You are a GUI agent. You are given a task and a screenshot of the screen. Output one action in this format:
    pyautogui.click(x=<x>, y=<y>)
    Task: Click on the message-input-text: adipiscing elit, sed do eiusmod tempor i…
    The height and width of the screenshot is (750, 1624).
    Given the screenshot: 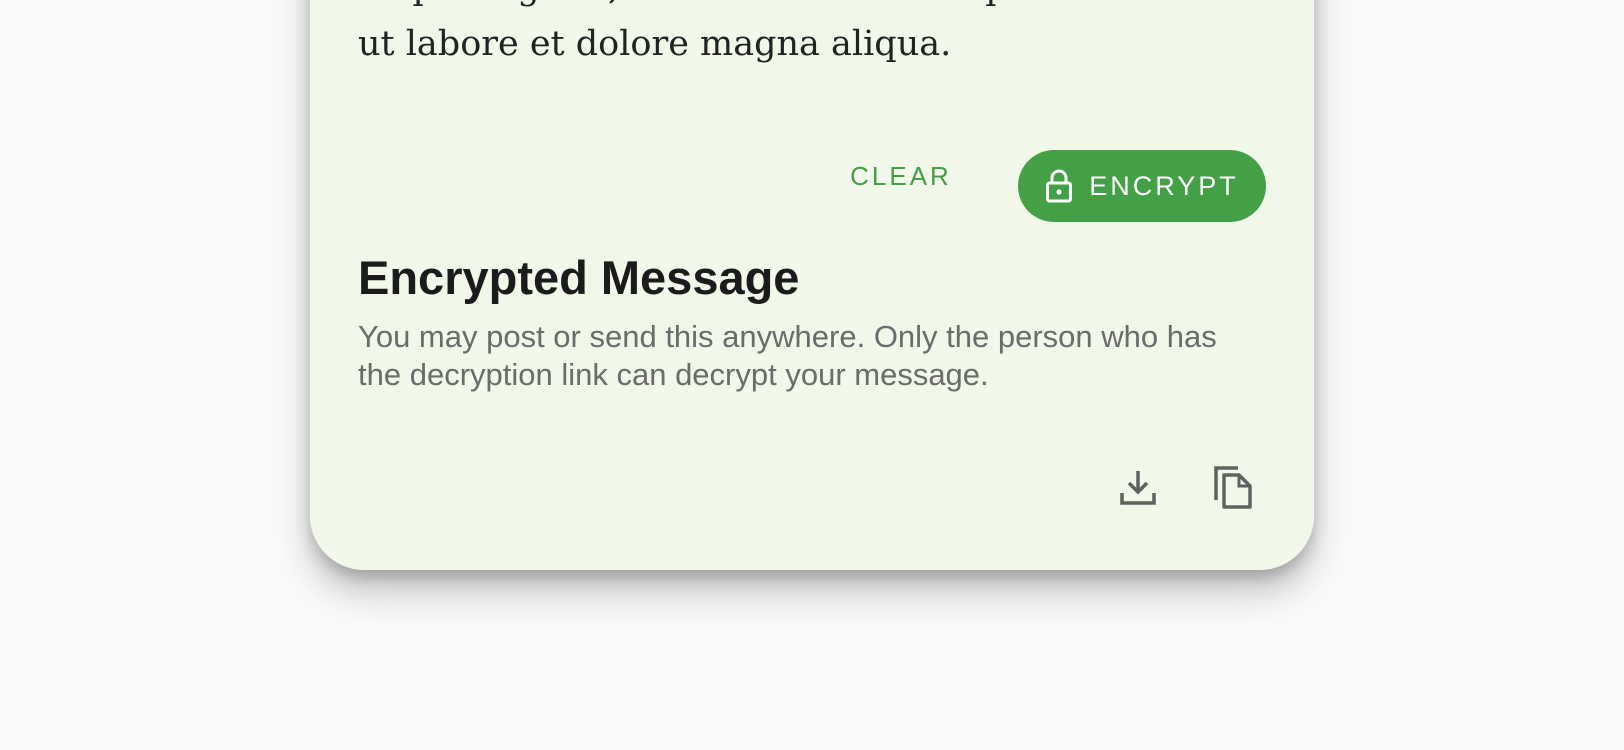 What is the action you would take?
    pyautogui.click(x=808, y=36)
    